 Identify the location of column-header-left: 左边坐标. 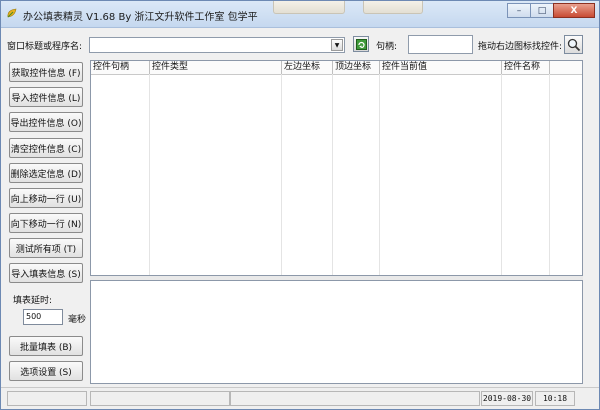
(307, 67).